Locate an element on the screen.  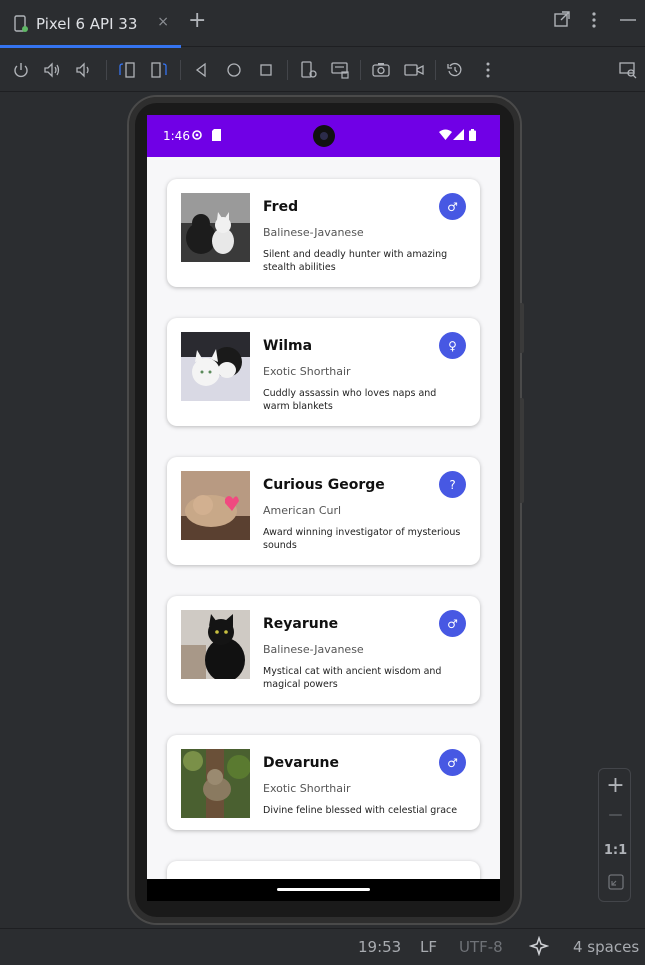
indent-setting: 4 spaces is located at coordinates (606, 947).